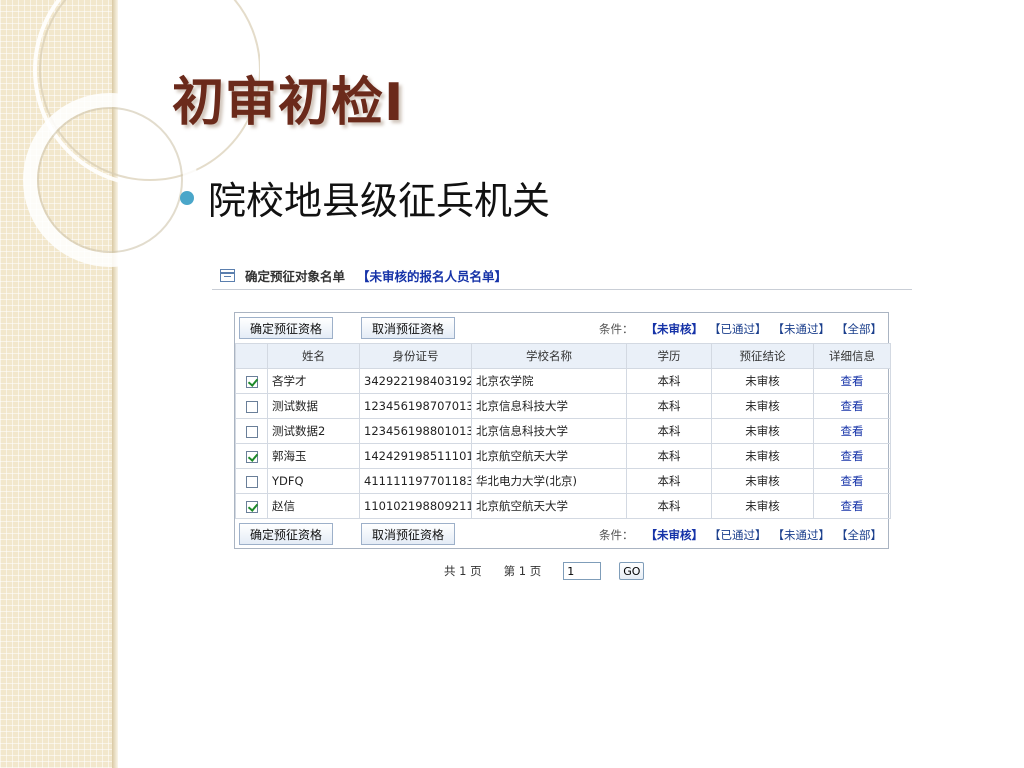  What do you see at coordinates (762, 356) in the screenshot?
I see `header-result: 预征结论` at bounding box center [762, 356].